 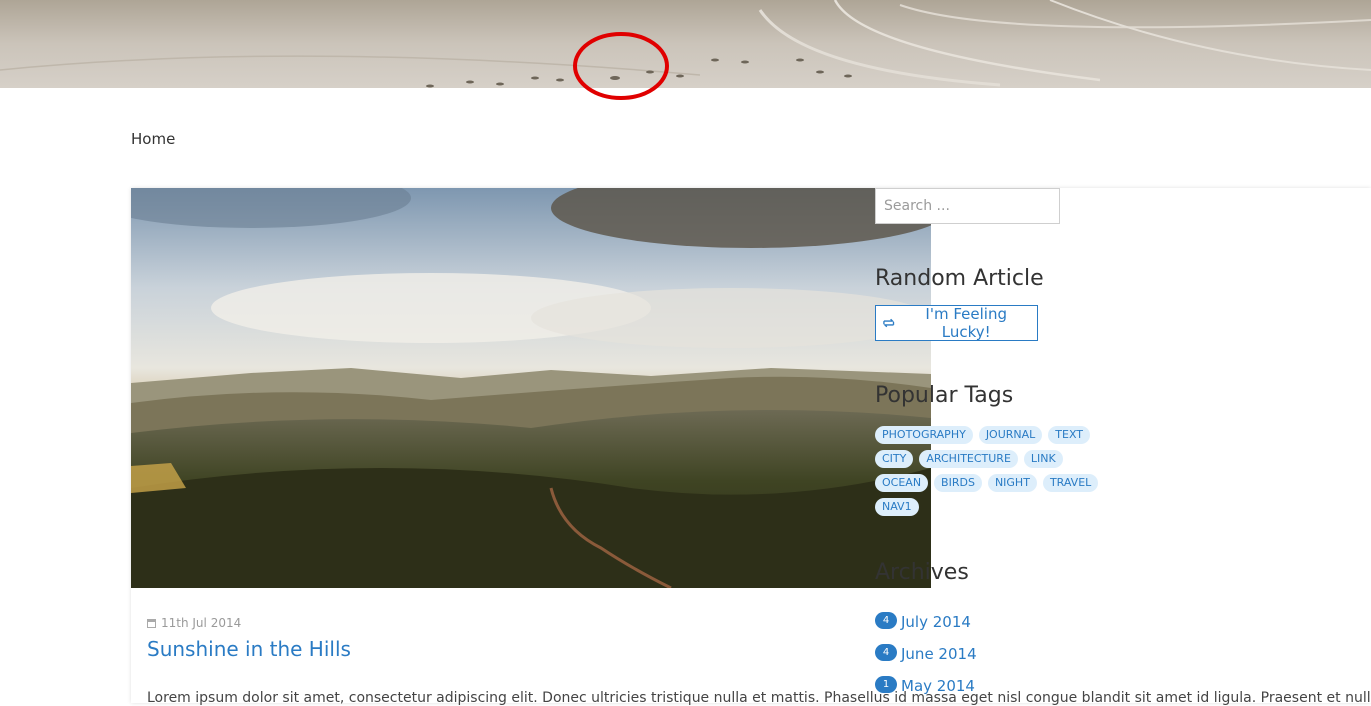 What do you see at coordinates (1012, 483) in the screenshot?
I see `tag-night: NIGHT` at bounding box center [1012, 483].